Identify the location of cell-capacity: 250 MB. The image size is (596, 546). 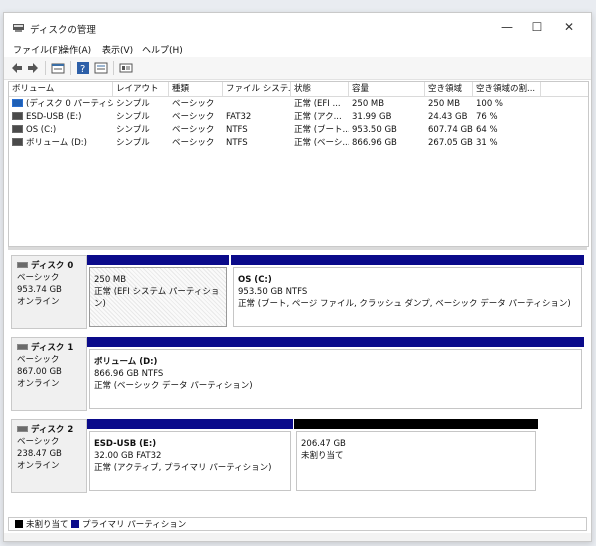
(368, 104).